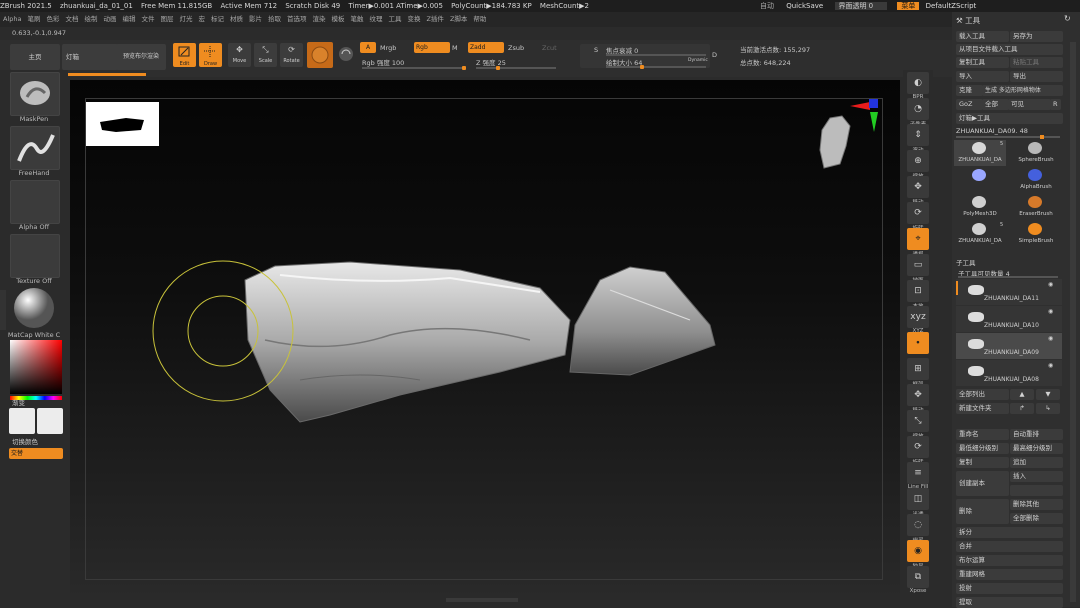 Image resolution: width=1080 pixels, height=608 pixels. I want to click on load-from-project-button: 从项目文件载入工具, so click(1009, 49).